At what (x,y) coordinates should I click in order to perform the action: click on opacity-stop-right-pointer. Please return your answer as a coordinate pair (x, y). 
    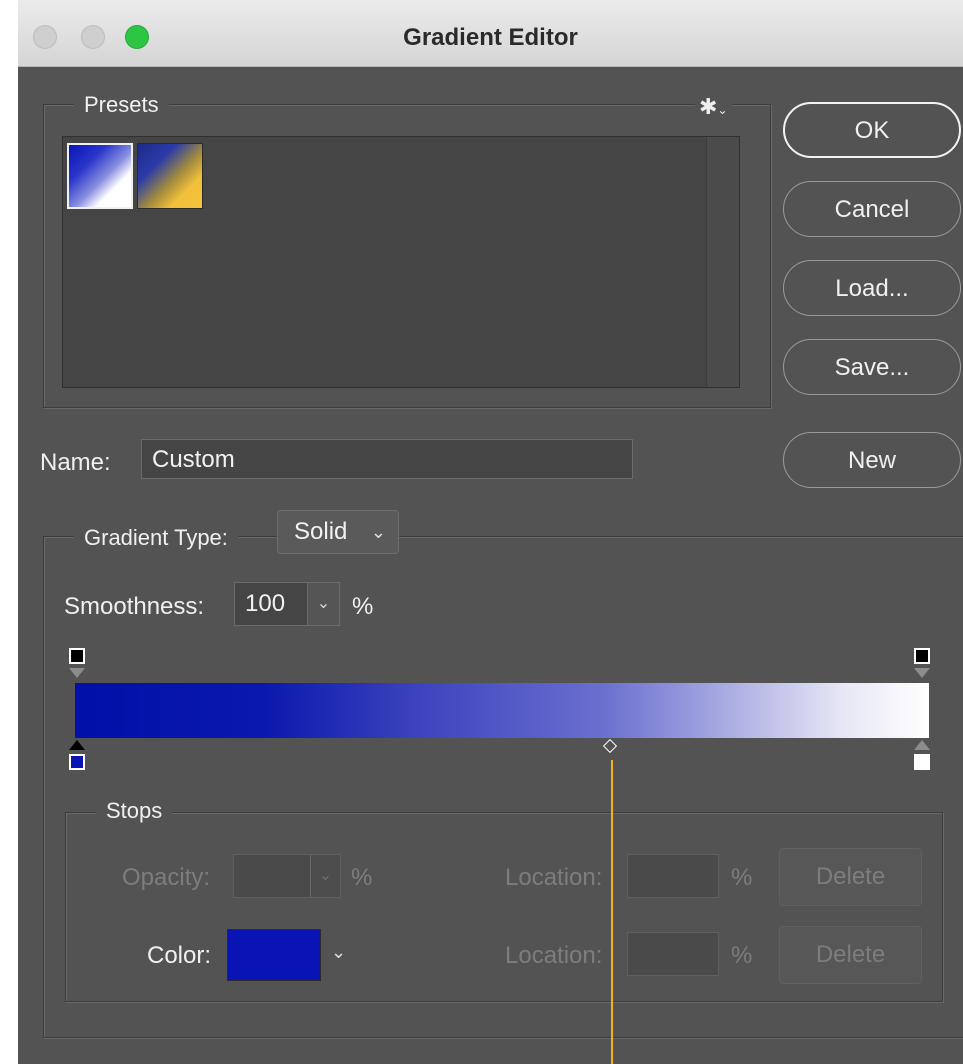
    Looking at the image, I should click on (922, 673).